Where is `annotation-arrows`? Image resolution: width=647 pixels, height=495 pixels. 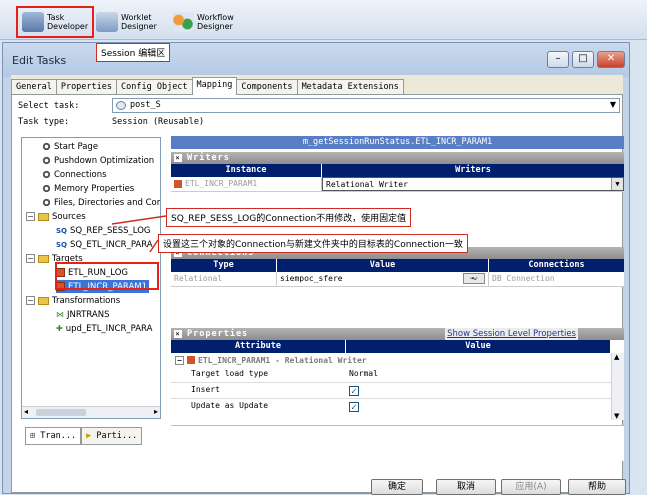
annotation-arrows is located at coordinates (139, 234).